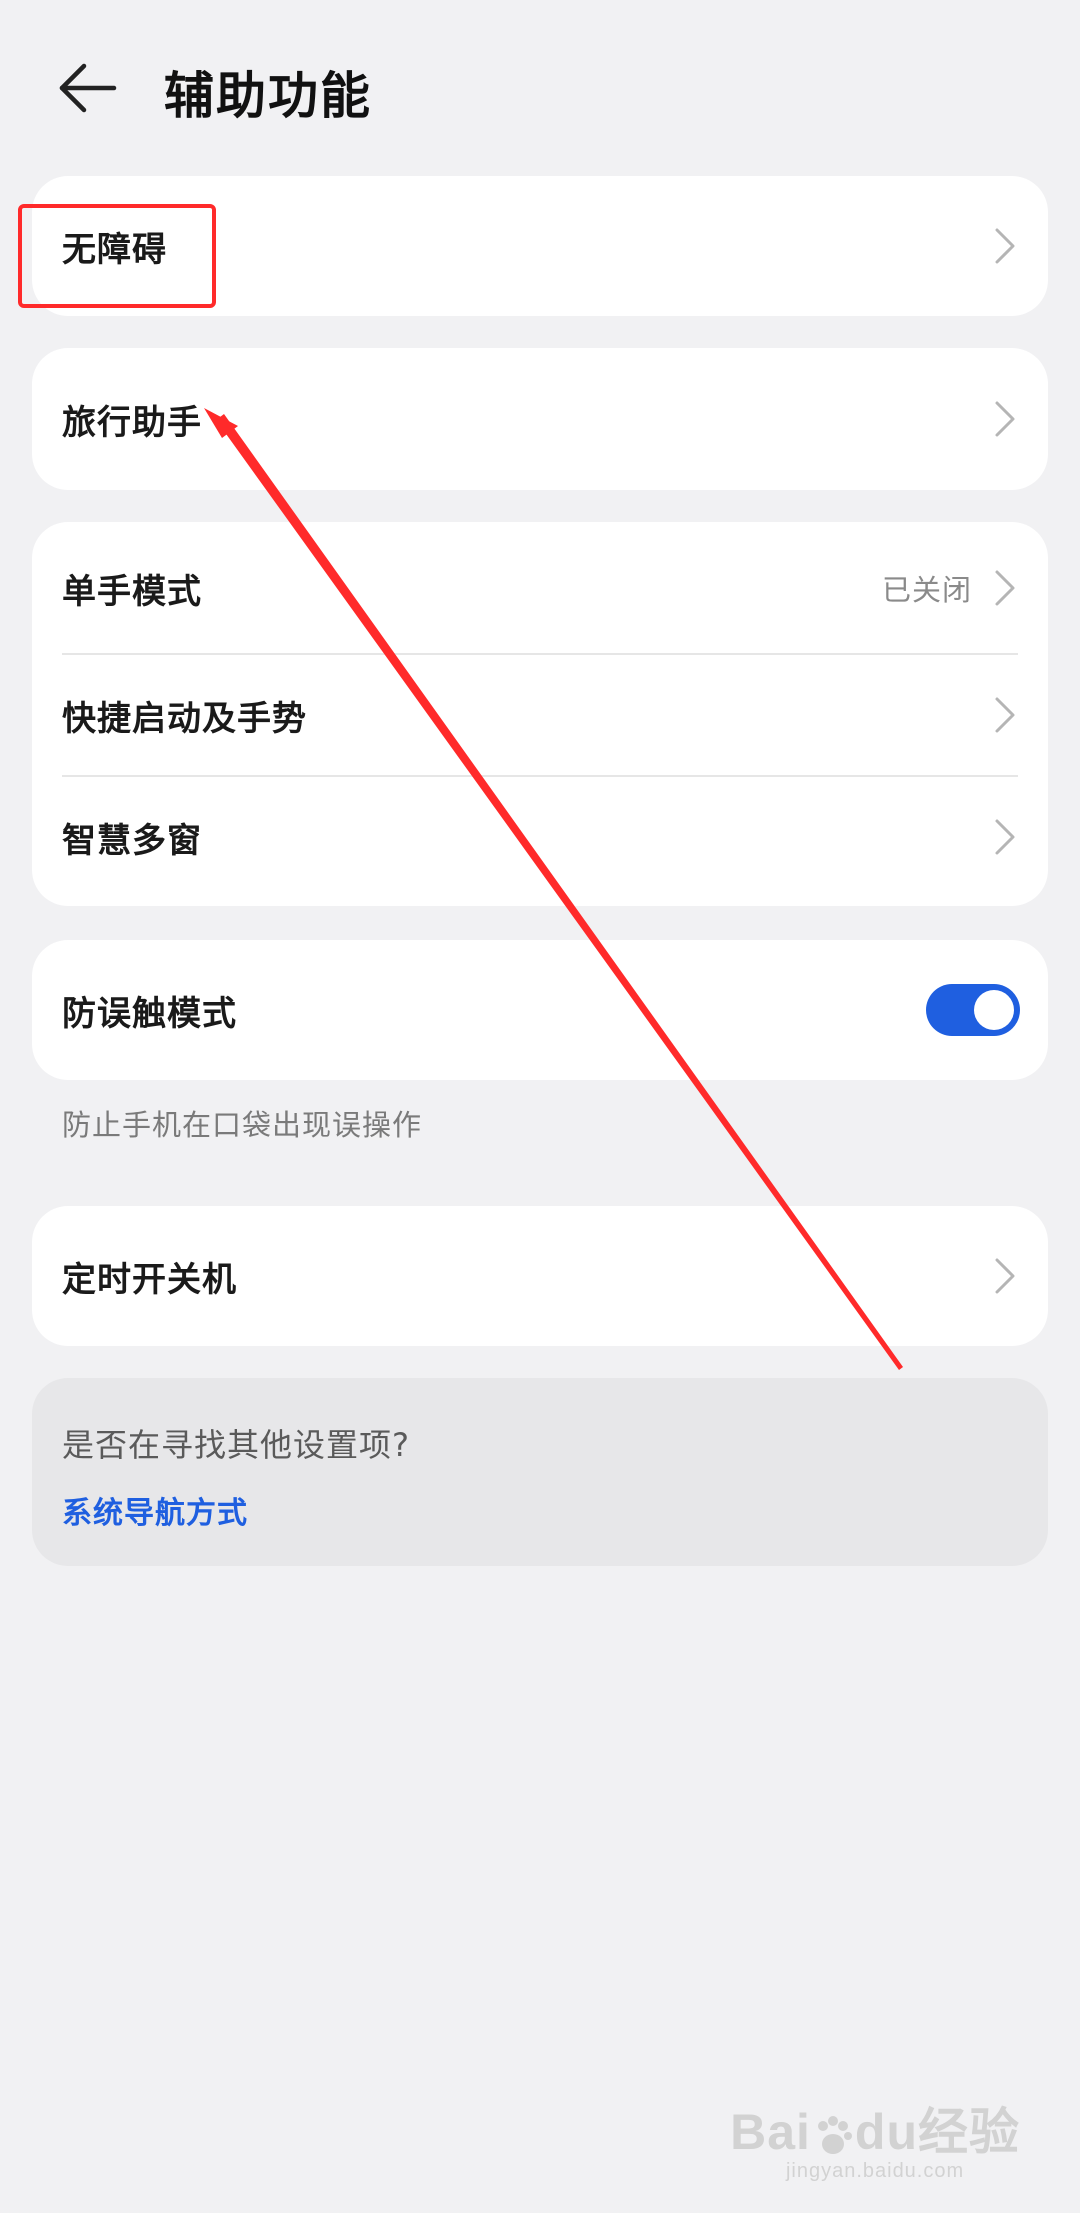  Describe the element at coordinates (132, 422) in the screenshot. I see `travel-assistant-label: 旅行助手` at that location.